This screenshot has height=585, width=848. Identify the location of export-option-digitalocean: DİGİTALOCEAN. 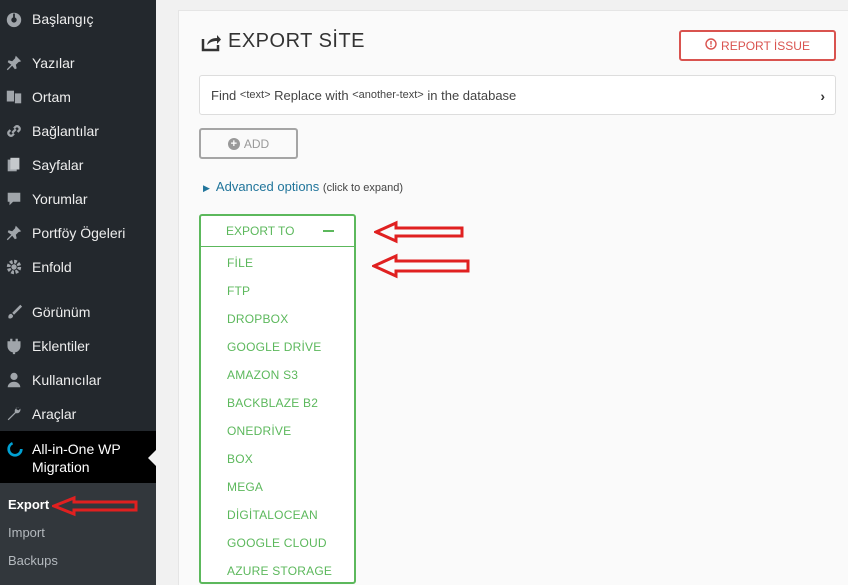
(272, 515).